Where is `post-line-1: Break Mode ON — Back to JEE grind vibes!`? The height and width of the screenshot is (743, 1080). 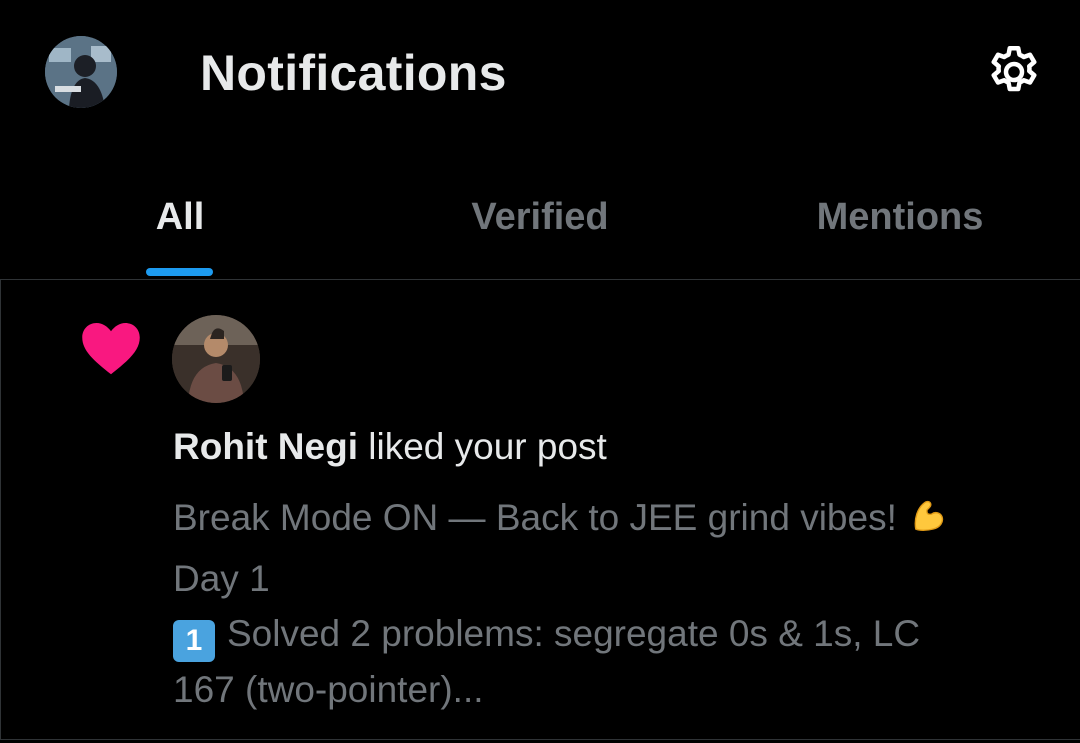
post-line-1: Break Mode ON — Back to JEE grind vibes! is located at coordinates (613, 520).